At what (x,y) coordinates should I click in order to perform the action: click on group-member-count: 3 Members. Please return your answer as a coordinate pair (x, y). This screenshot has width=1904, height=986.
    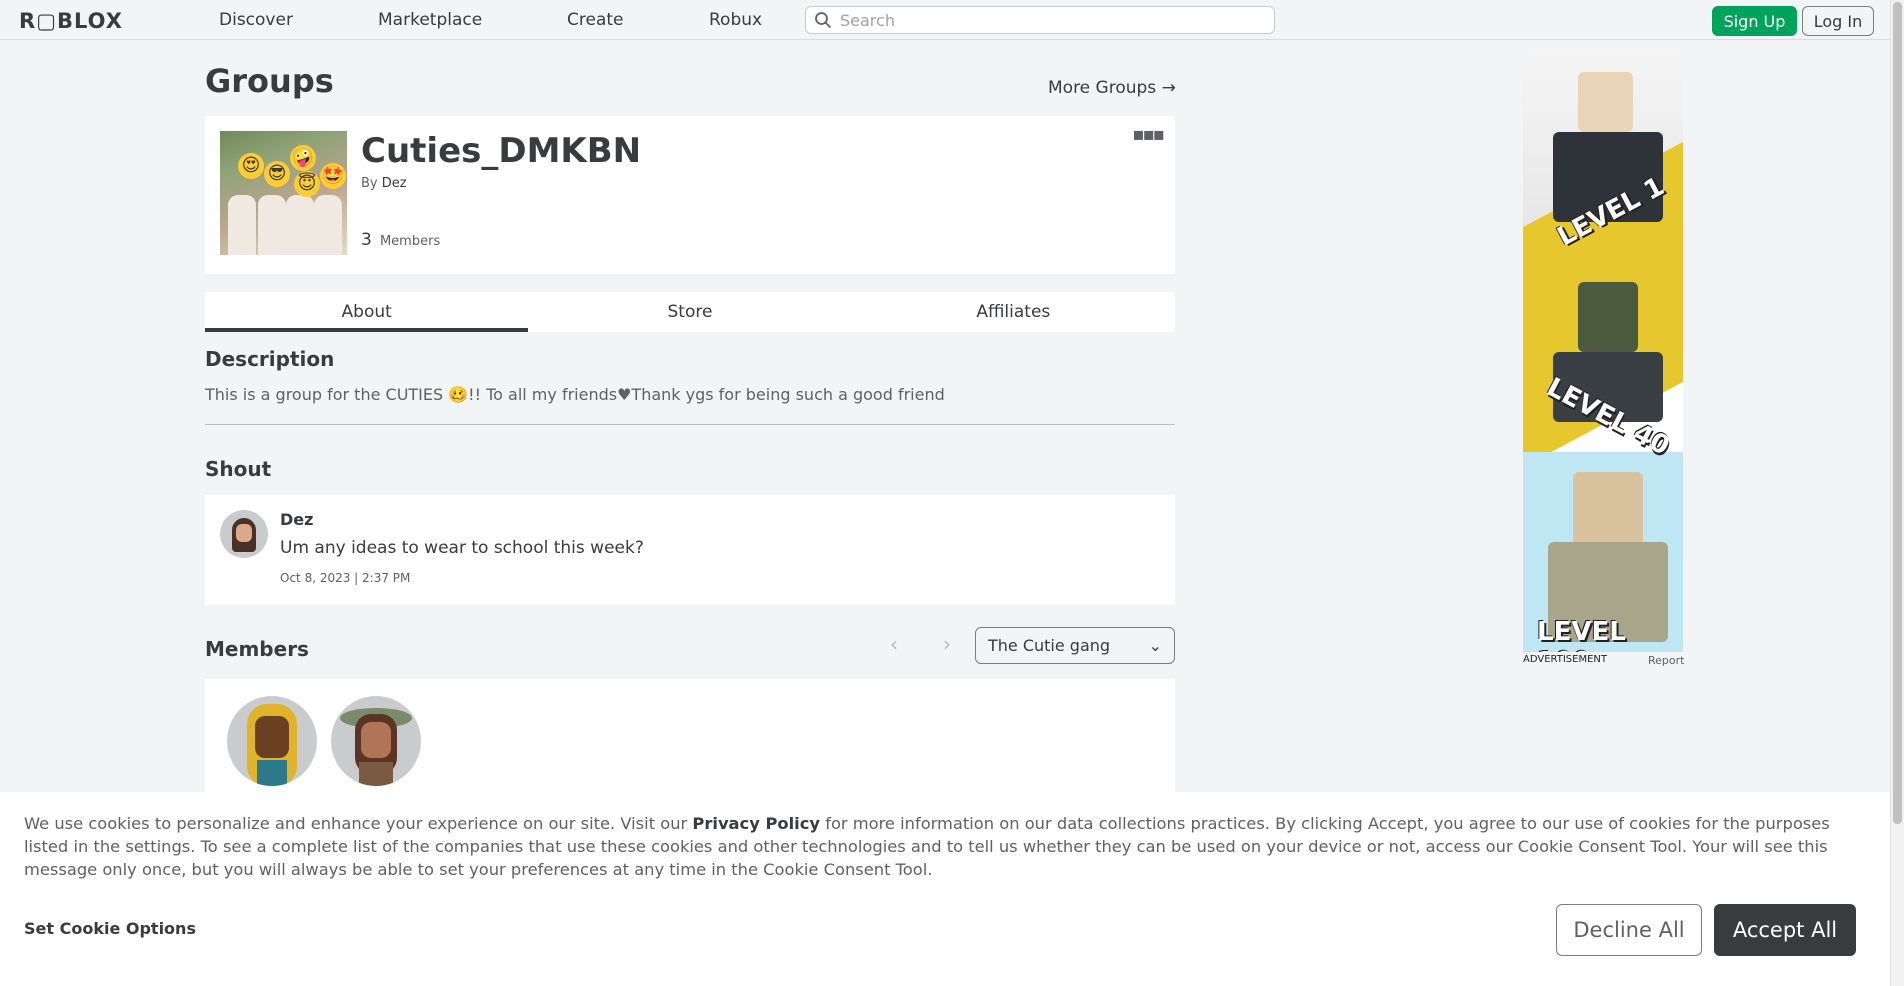
    Looking at the image, I should click on (400, 240).